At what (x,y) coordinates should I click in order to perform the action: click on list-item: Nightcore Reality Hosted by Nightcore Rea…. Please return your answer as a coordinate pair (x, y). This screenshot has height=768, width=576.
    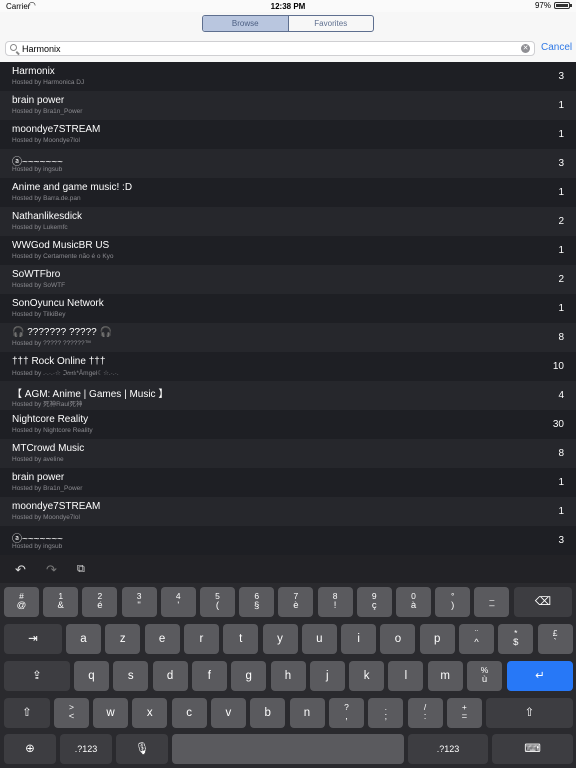
    Looking at the image, I should click on (288, 424).